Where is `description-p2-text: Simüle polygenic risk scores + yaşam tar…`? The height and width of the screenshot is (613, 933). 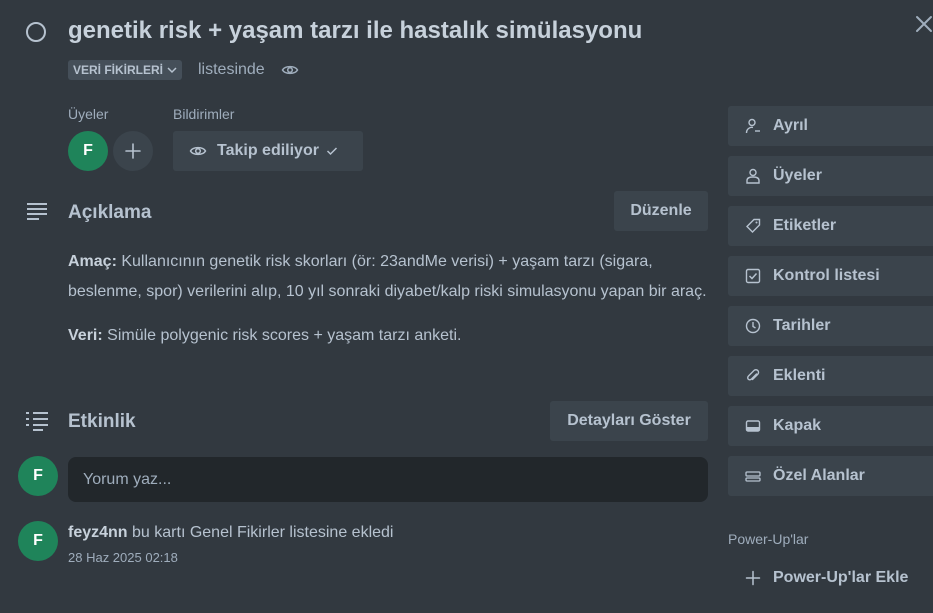
description-p2-text: Simüle polygenic risk scores + yaşam tar… is located at coordinates (284, 335).